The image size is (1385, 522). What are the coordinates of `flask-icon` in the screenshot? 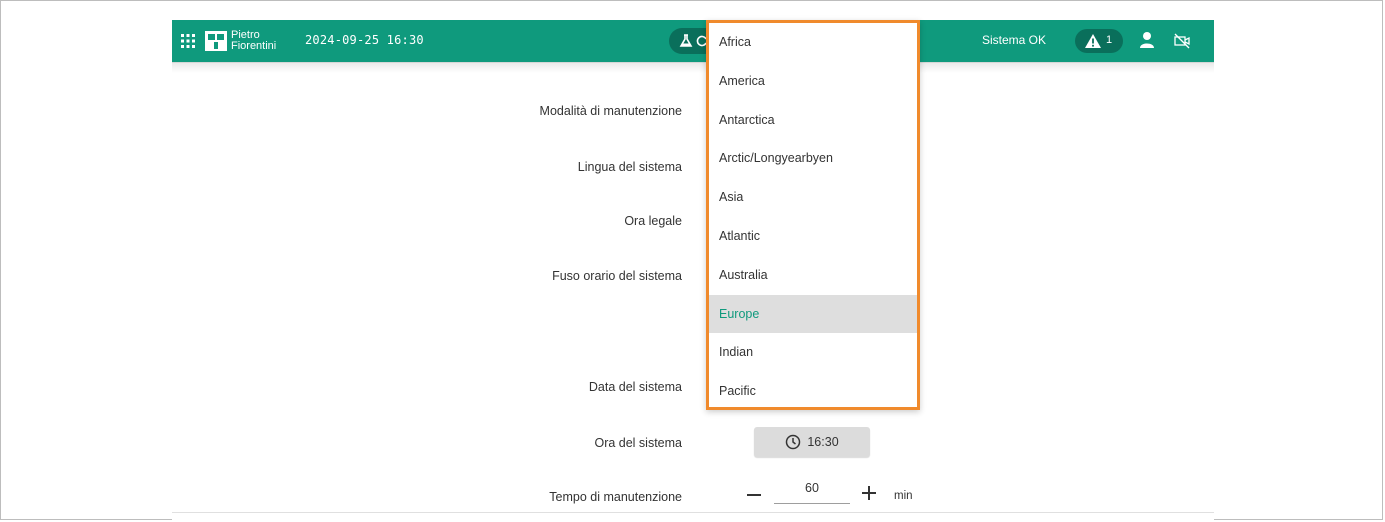 It's located at (686, 40).